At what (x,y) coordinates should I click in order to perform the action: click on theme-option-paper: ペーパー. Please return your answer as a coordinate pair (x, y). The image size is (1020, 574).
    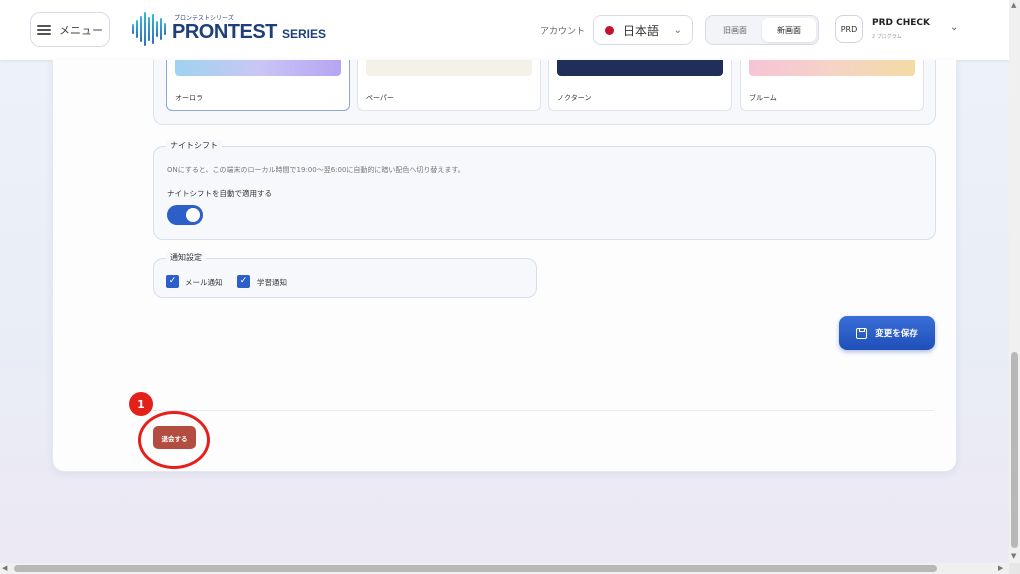
    Looking at the image, I should click on (449, 85).